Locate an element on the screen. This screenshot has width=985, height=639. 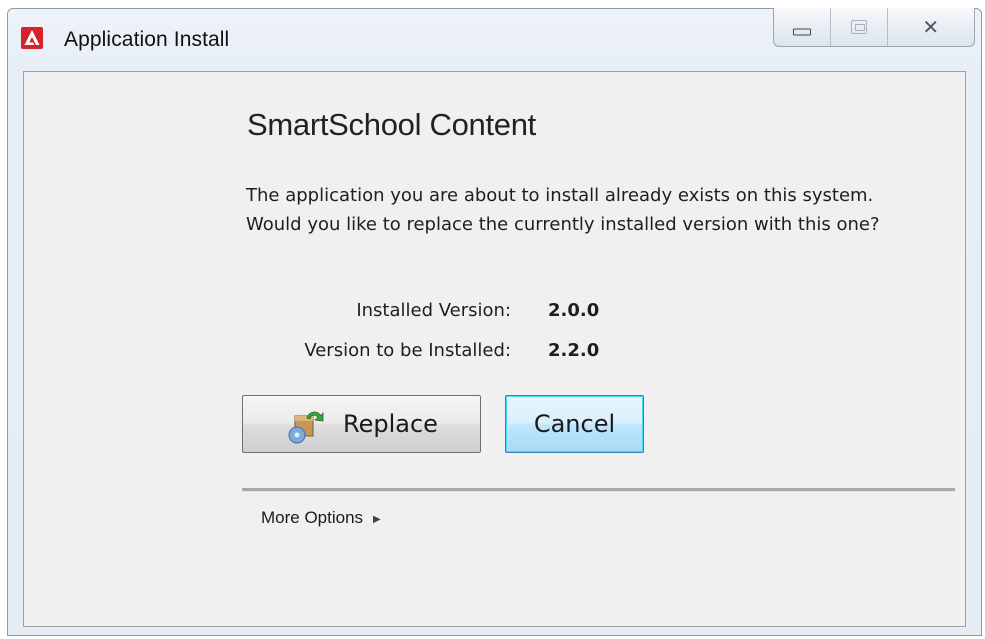
maximize-button is located at coordinates (859, 27).